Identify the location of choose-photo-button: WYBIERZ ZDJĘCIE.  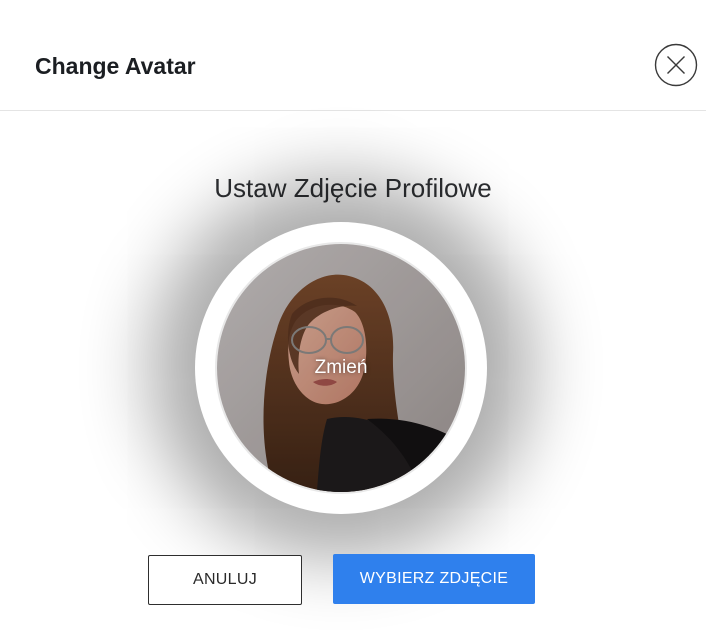
(434, 579).